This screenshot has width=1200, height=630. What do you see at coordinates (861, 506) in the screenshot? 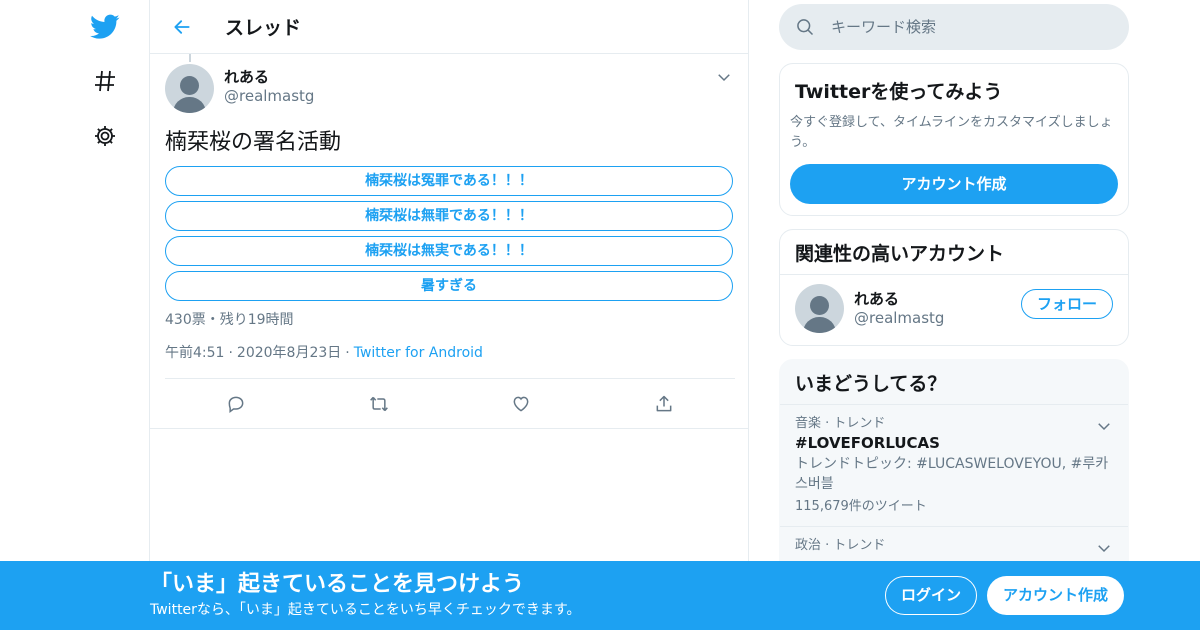
I see `trend-count: 115,679件のツイート` at bounding box center [861, 506].